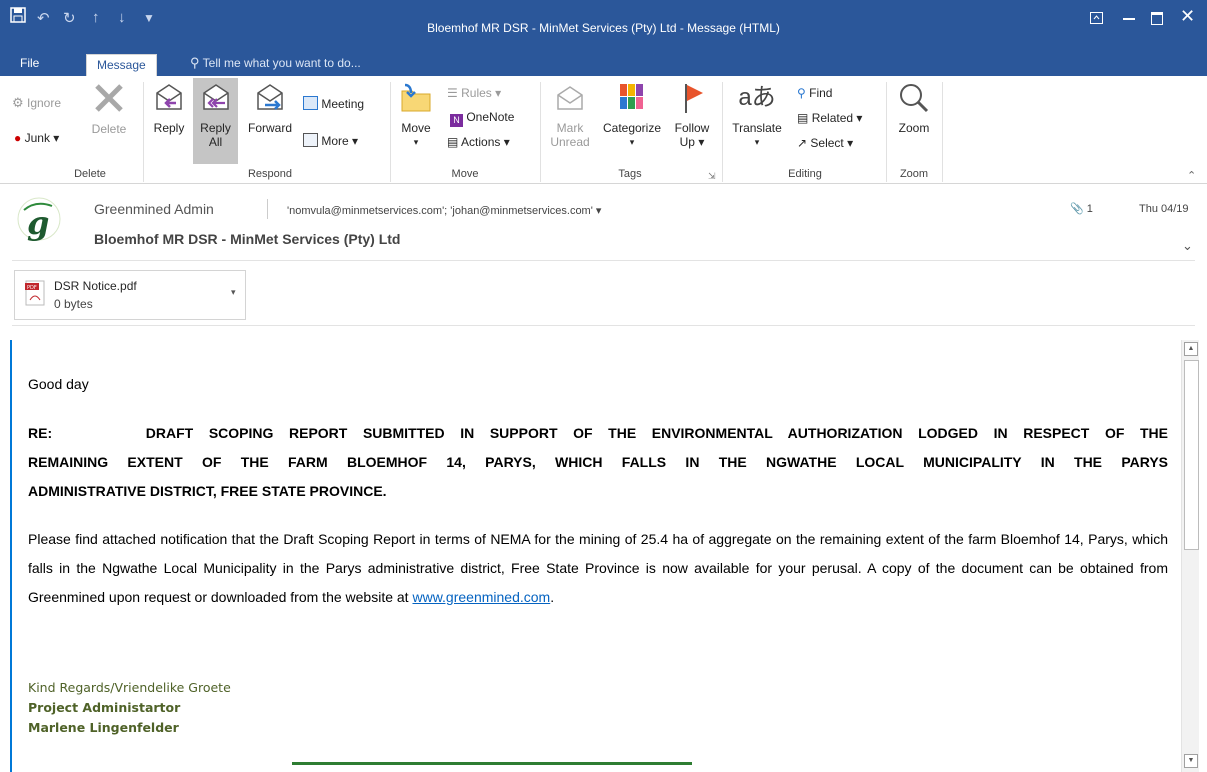 Image resolution: width=1207 pixels, height=772 pixels. I want to click on maximize-icon, so click(1157, 18).